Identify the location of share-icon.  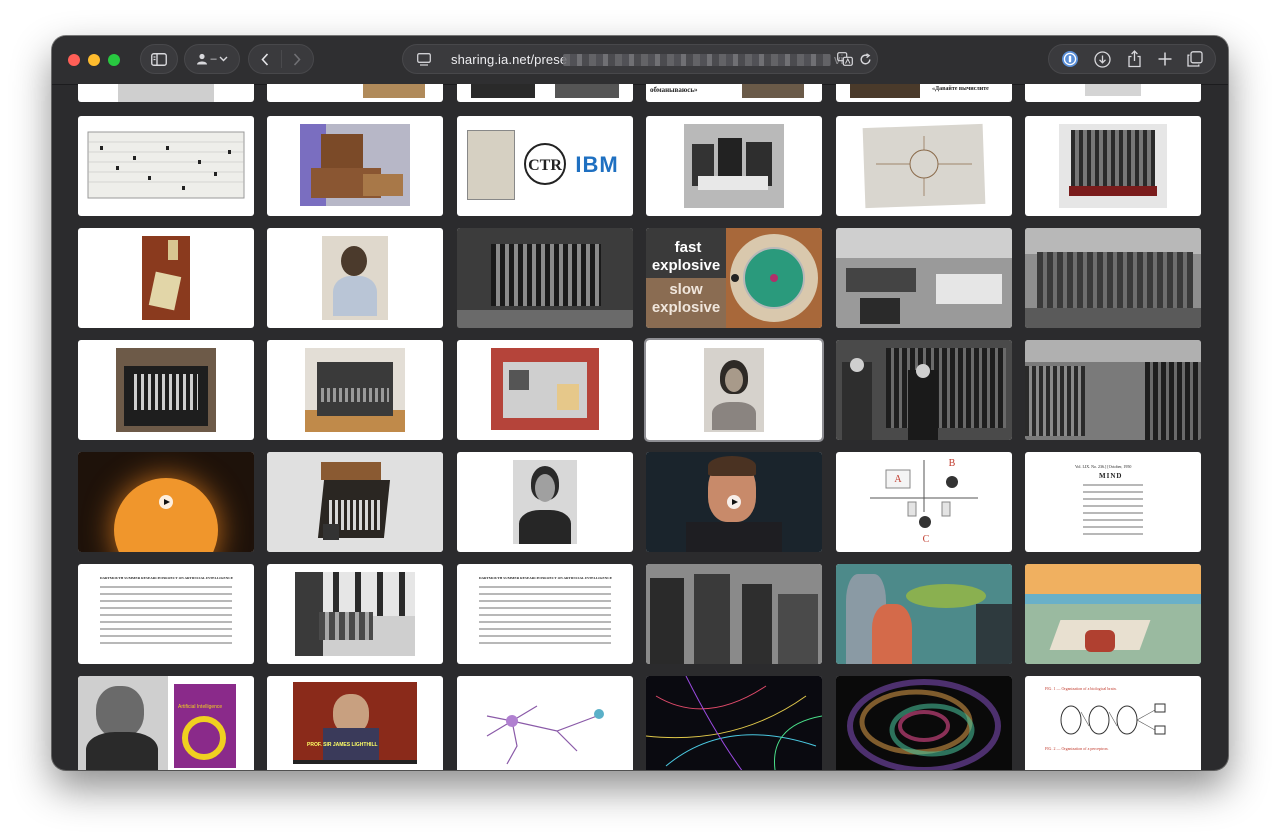
(1134, 59).